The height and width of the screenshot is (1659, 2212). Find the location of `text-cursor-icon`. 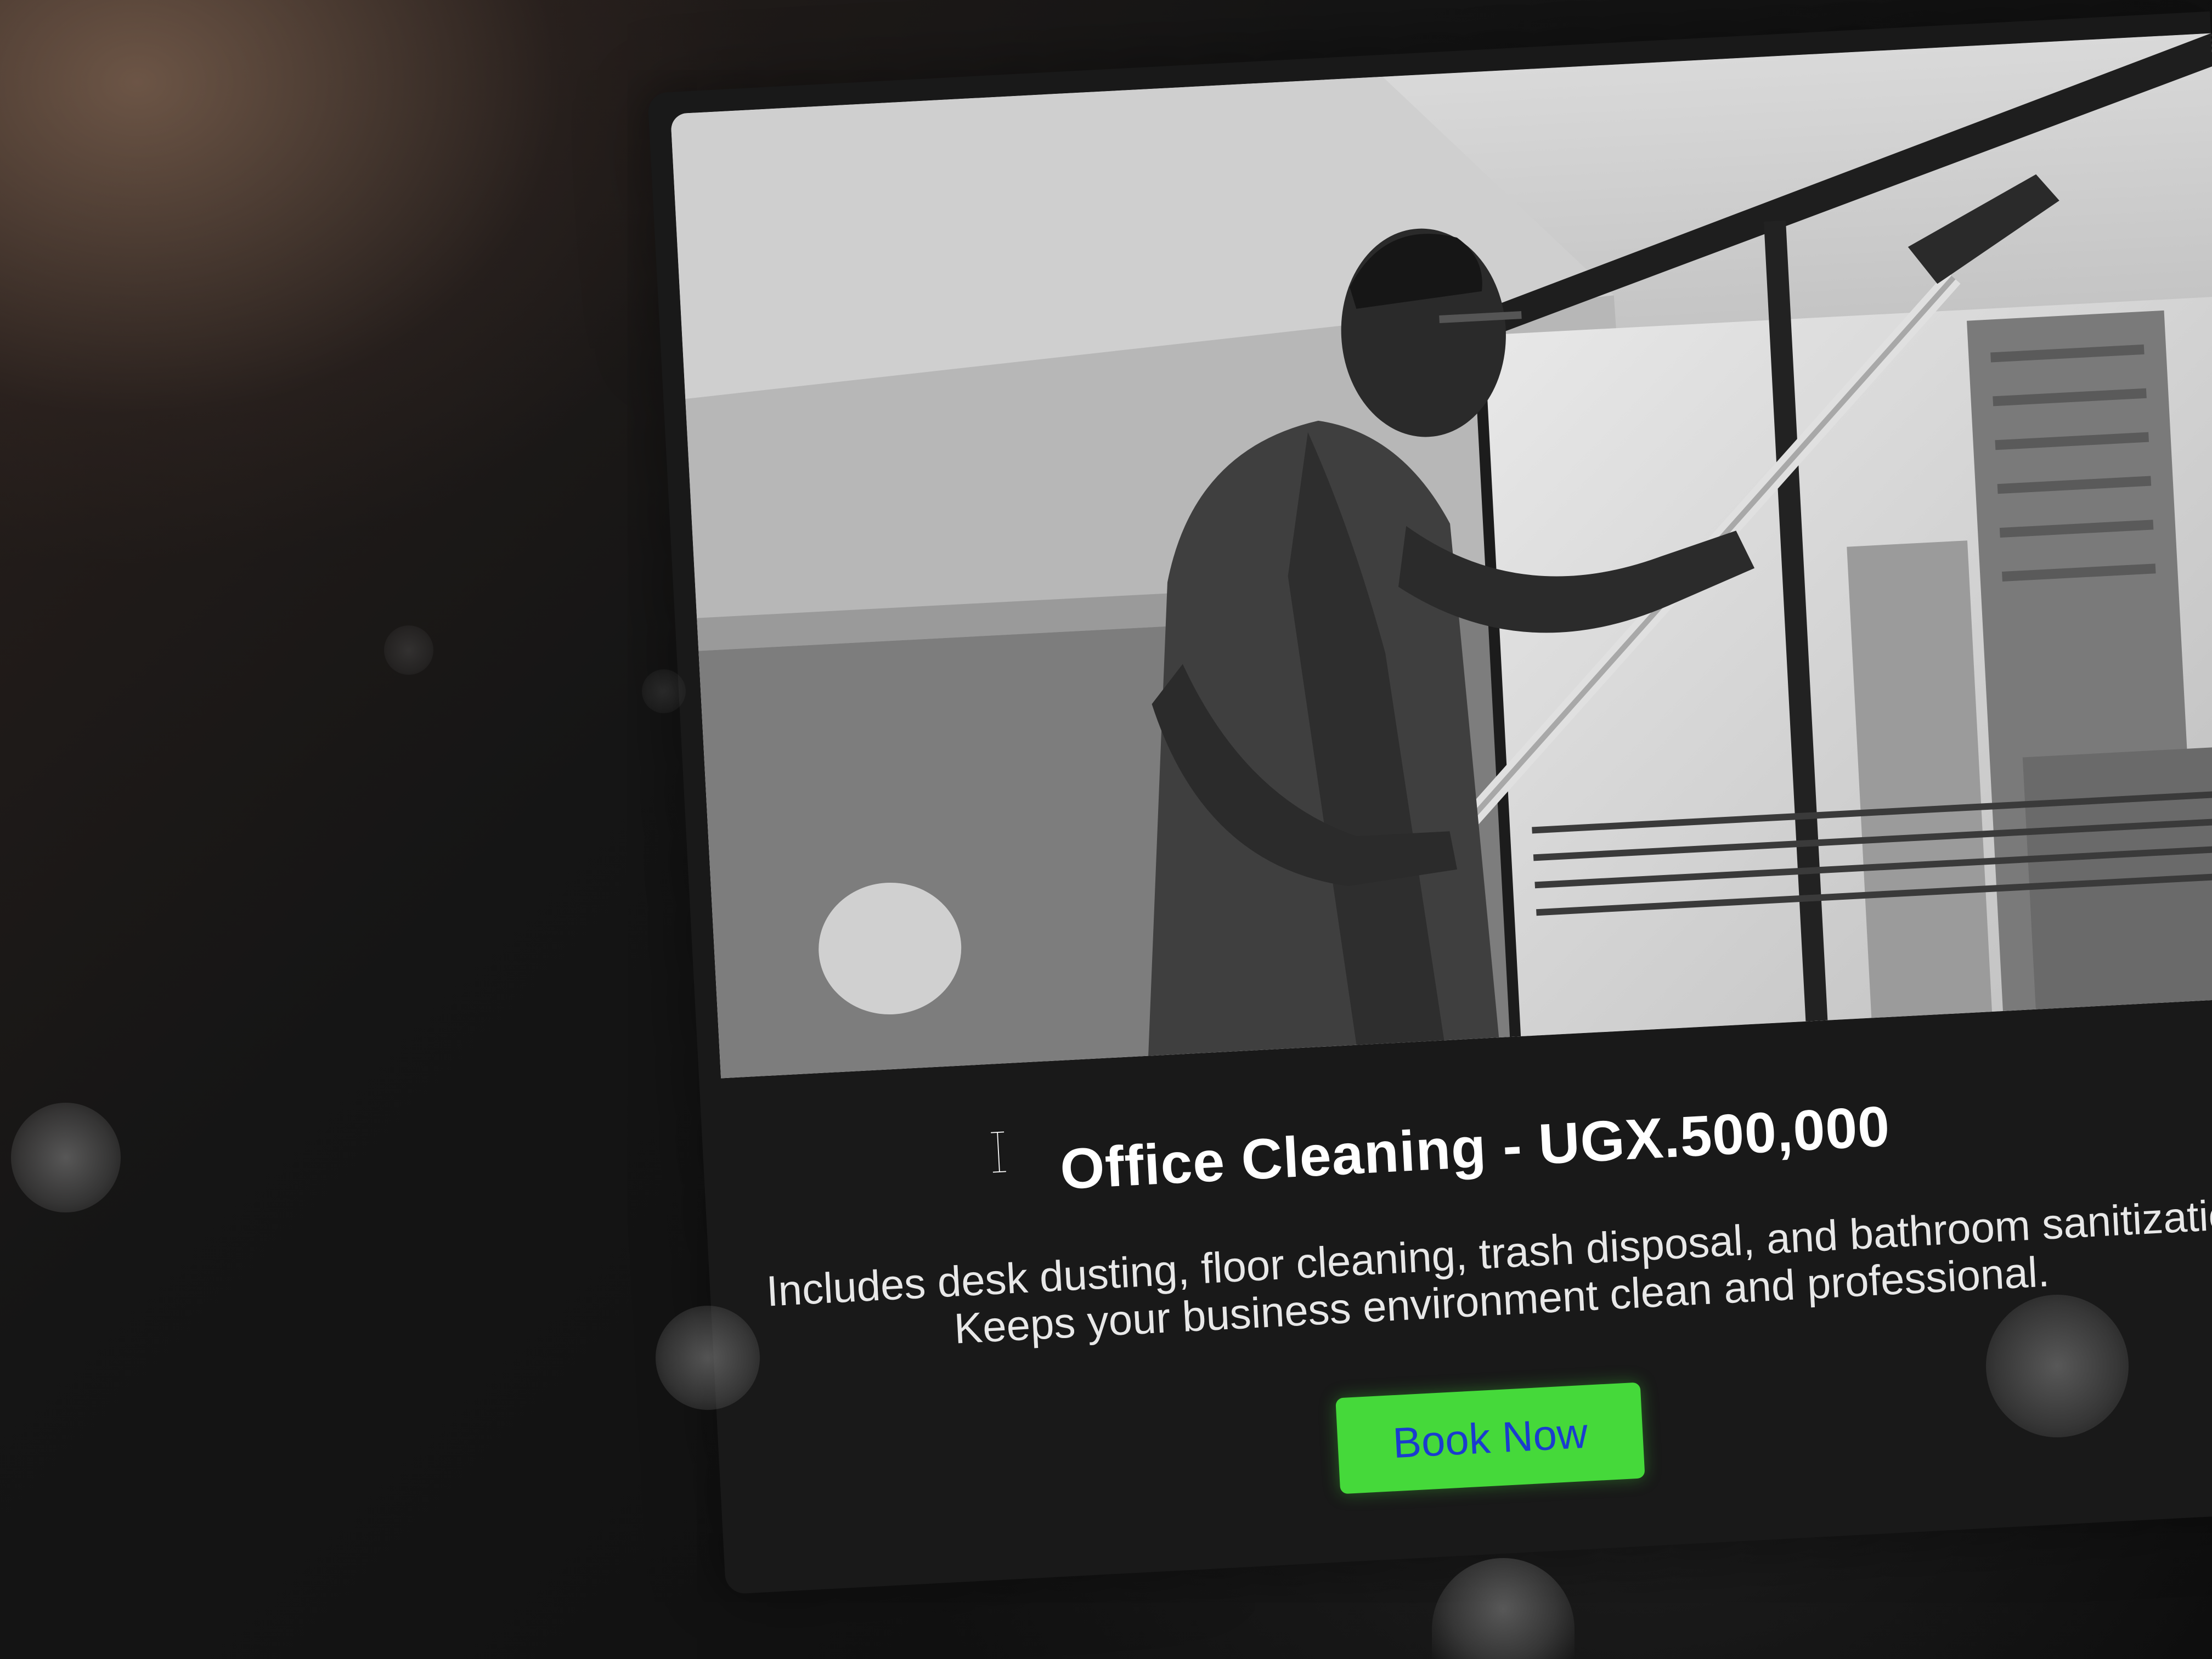

text-cursor-icon is located at coordinates (998, 1152).